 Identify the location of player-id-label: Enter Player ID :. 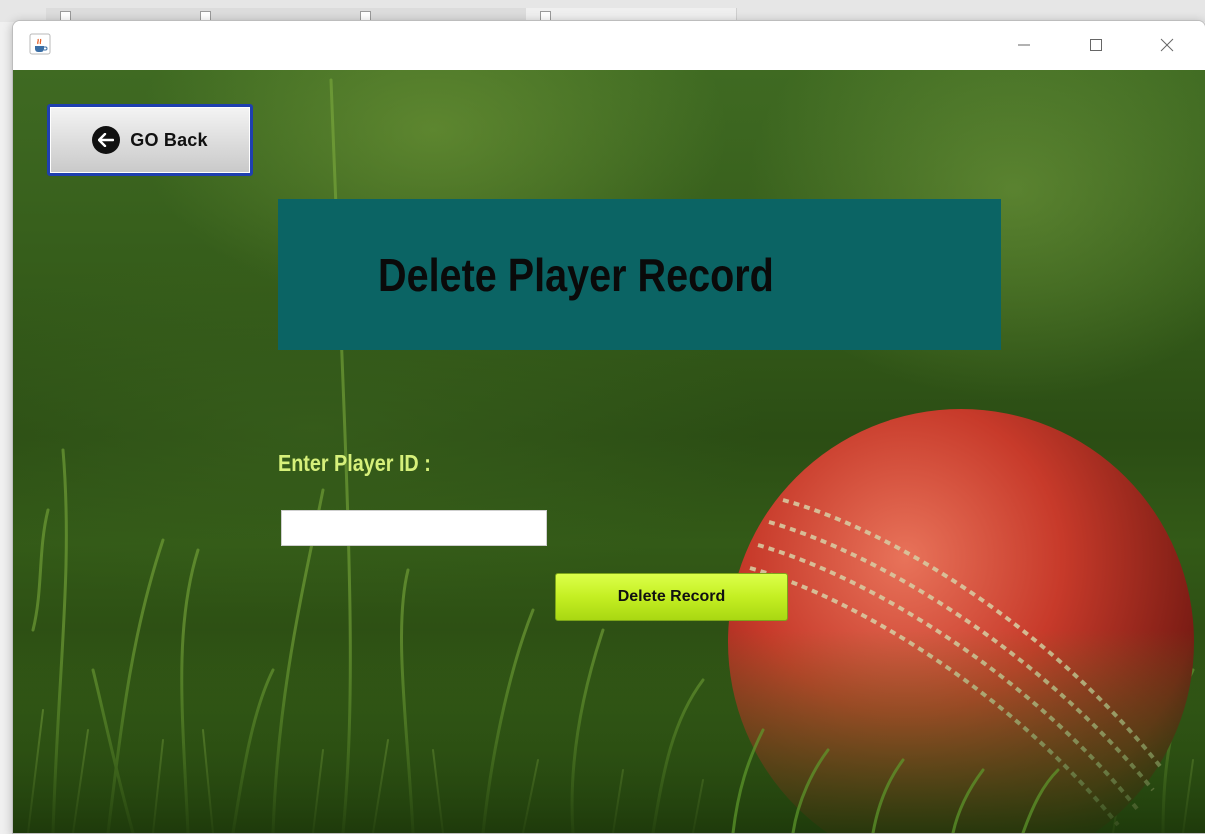
(354, 463).